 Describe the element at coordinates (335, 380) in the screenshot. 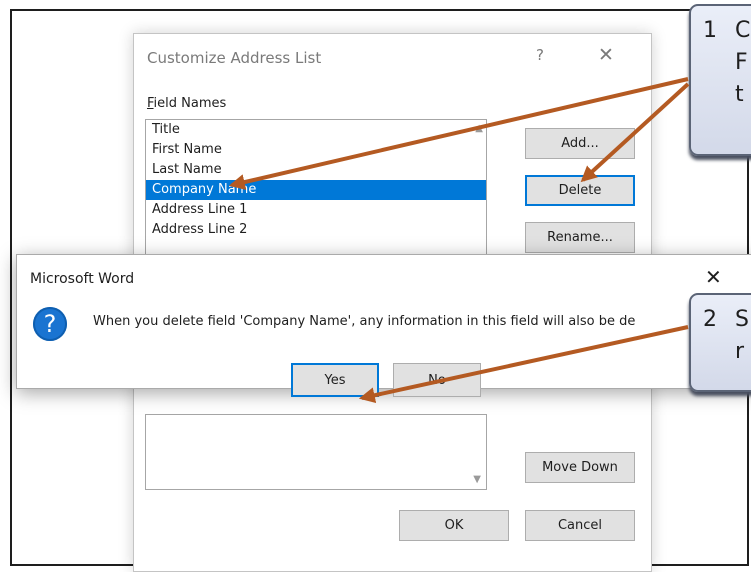

I see `yes-button: Yes` at that location.